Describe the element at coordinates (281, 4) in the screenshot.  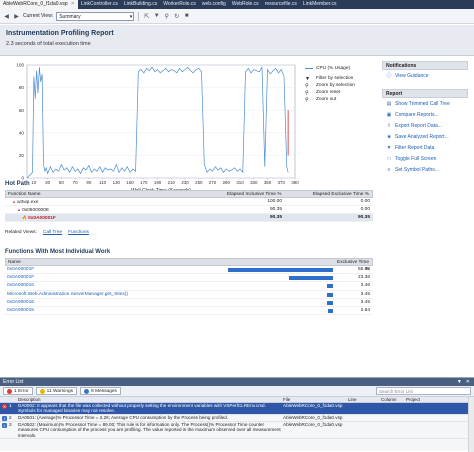
I see `tab-6: resourcefile.cs` at that location.